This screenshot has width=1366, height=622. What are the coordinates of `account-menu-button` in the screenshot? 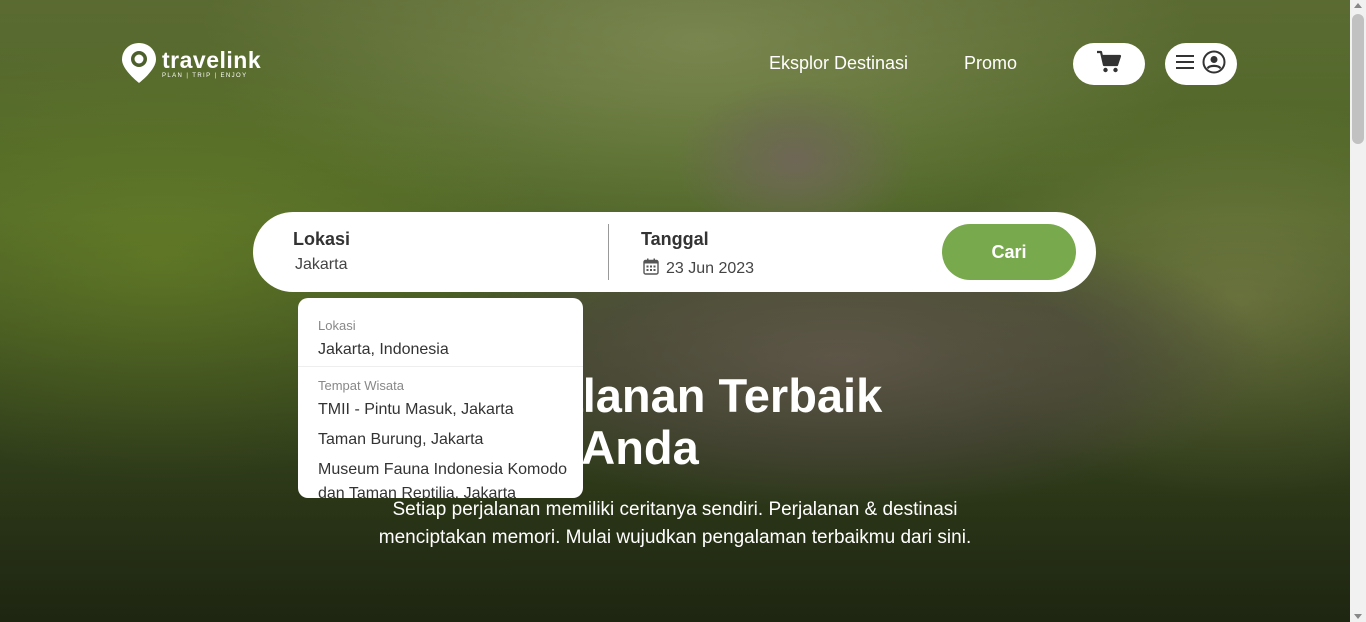 It's located at (1201, 64).